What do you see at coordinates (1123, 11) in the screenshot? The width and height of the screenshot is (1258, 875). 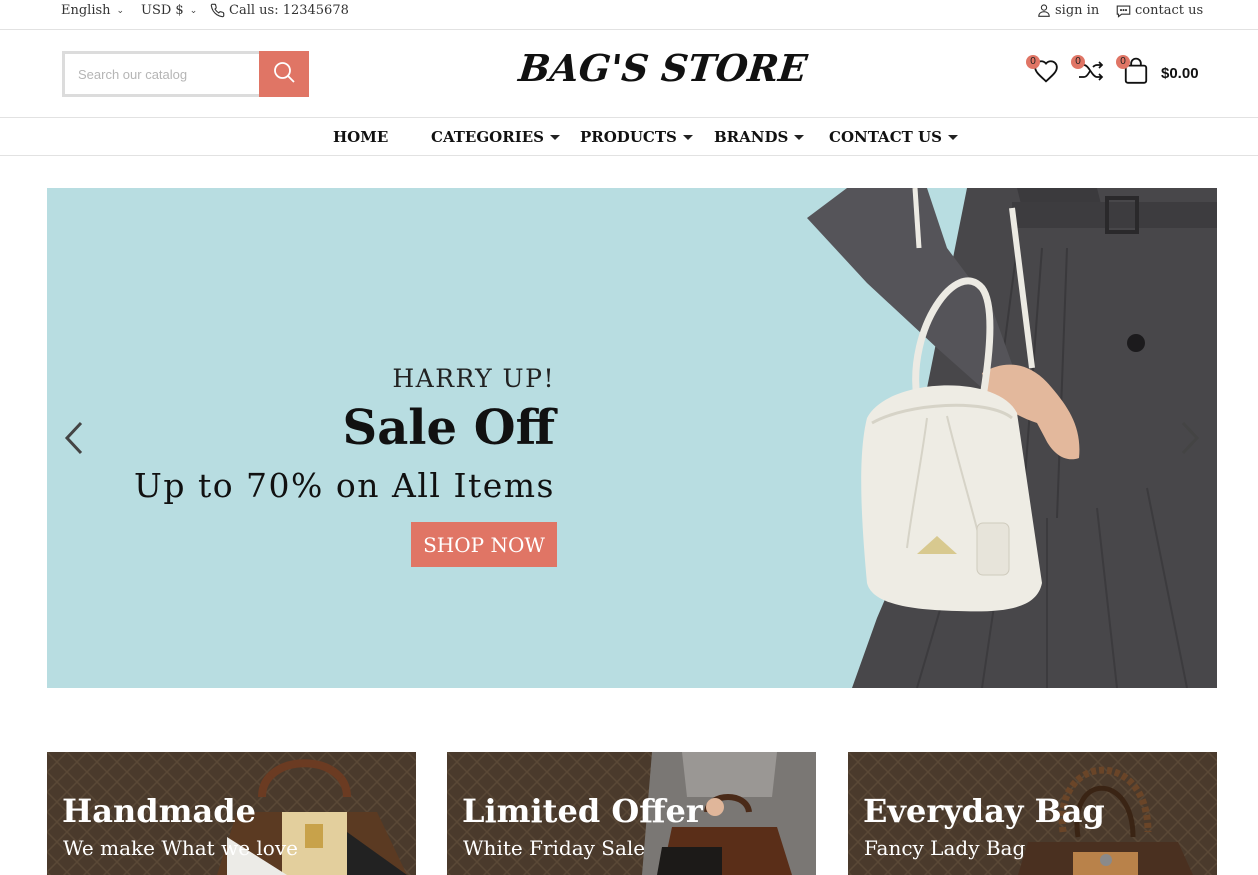 I see `chat-icon` at bounding box center [1123, 11].